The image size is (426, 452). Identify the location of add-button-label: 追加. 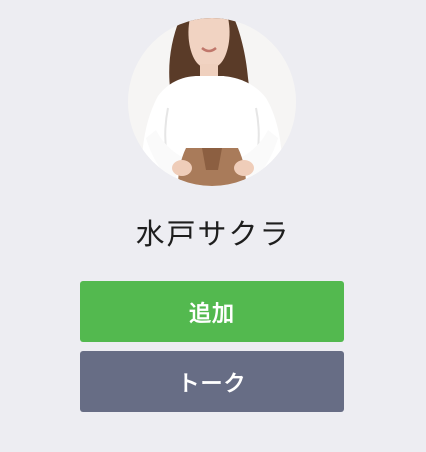
(211, 314).